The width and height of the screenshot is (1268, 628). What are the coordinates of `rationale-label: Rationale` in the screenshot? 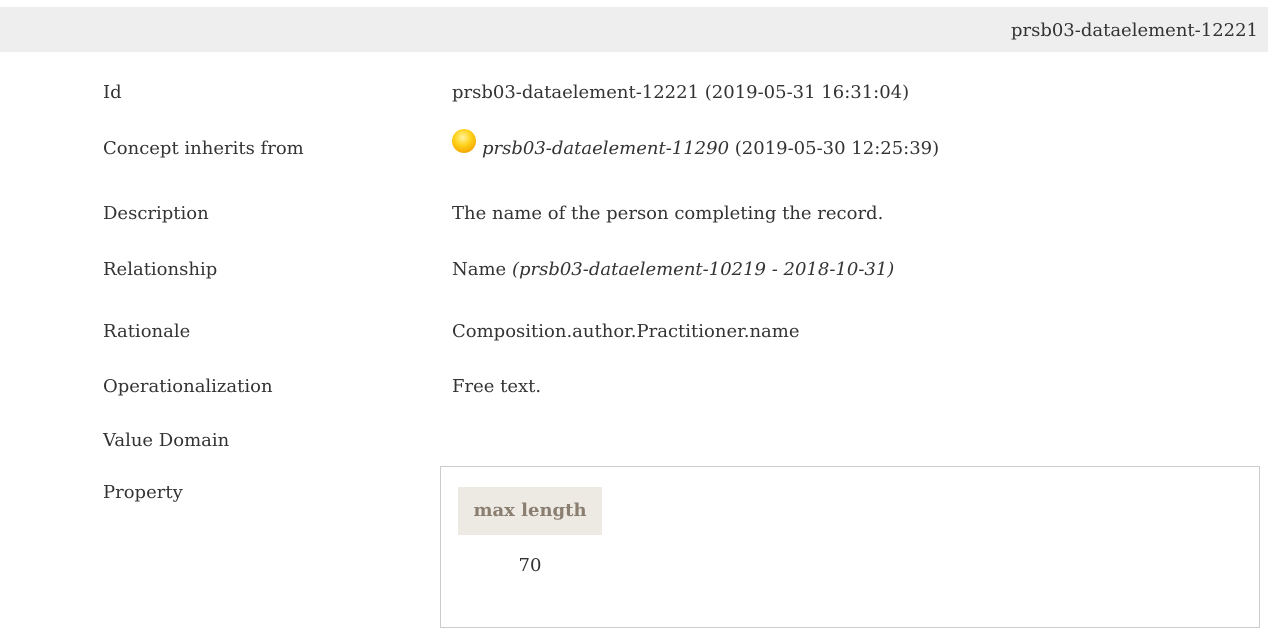 It's located at (147, 331).